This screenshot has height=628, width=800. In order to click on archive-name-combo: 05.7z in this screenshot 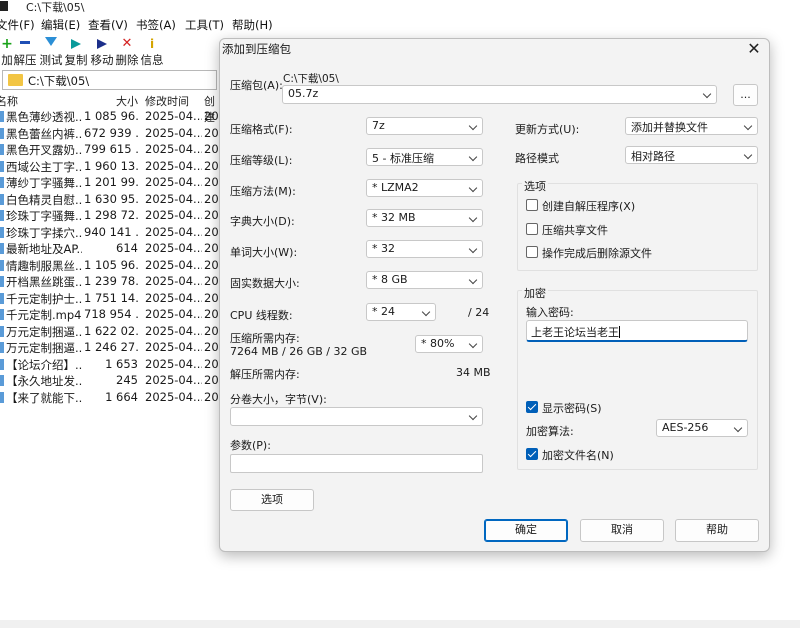, I will do `click(499, 94)`.